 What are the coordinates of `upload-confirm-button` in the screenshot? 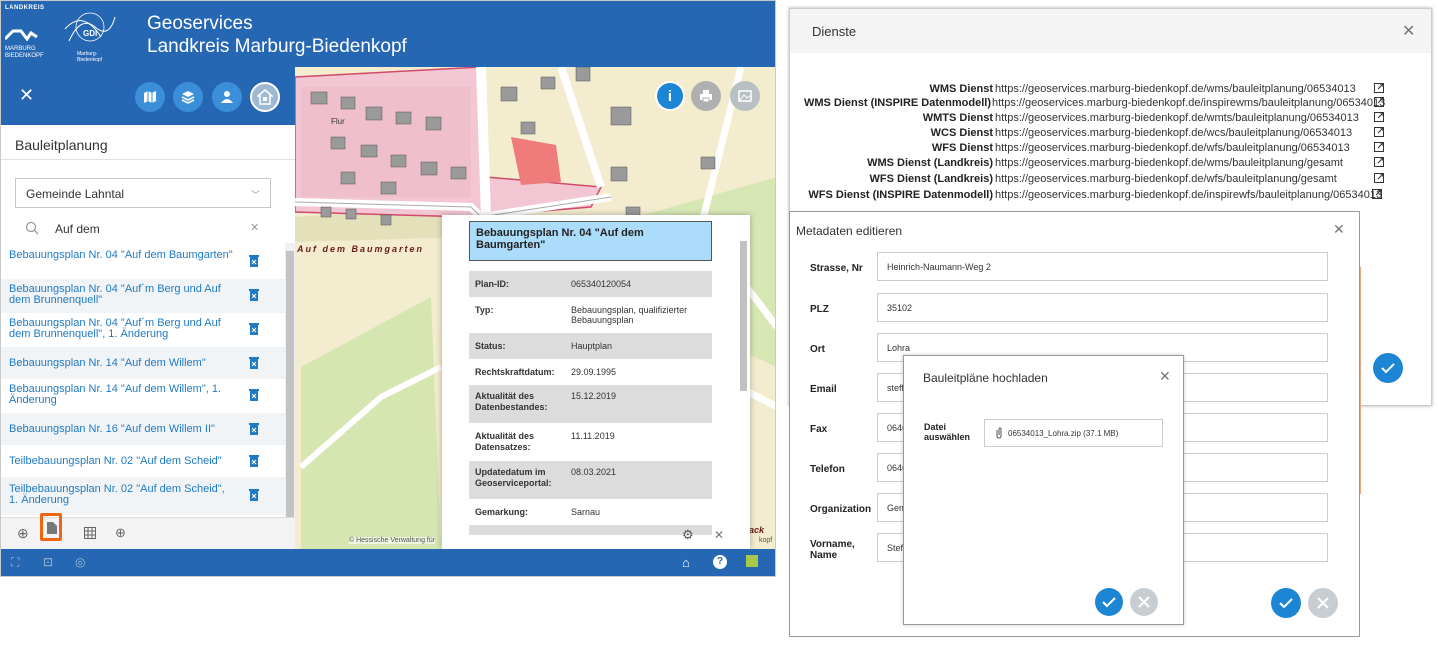 It's located at (1109, 602).